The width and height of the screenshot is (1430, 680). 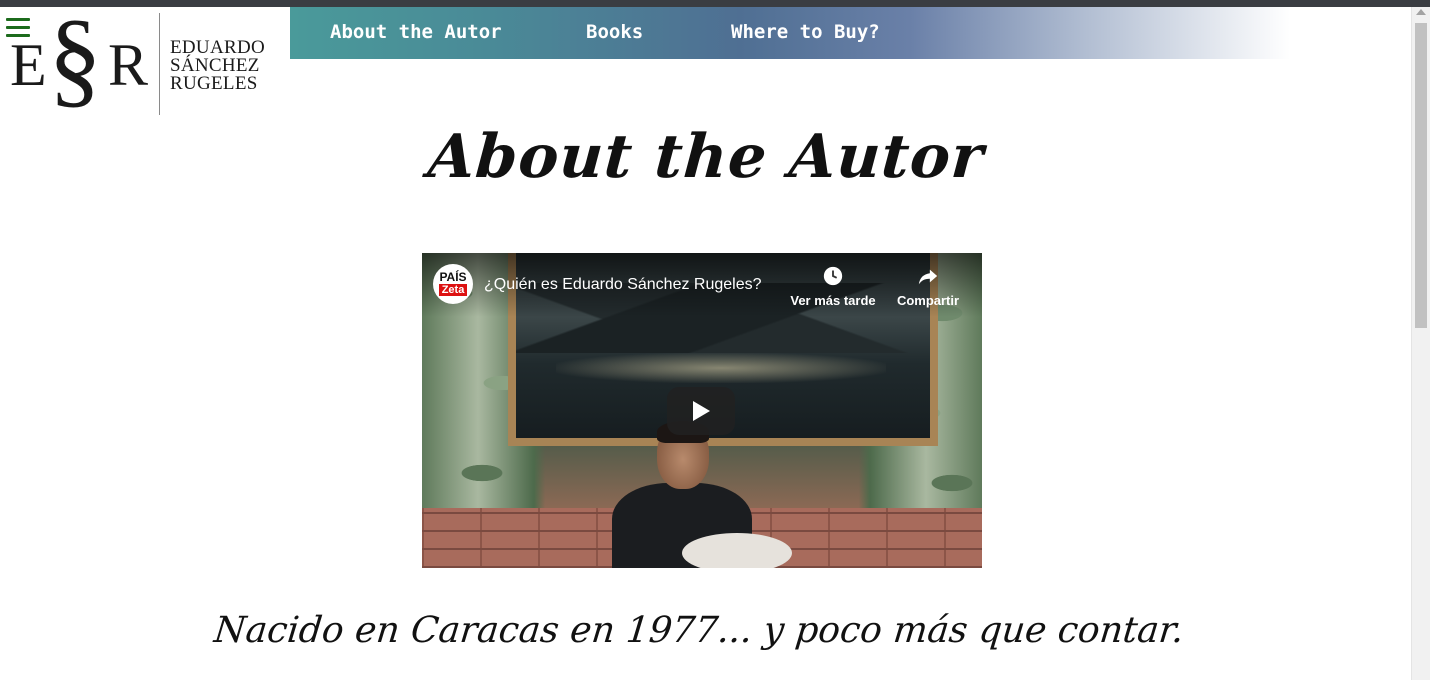 What do you see at coordinates (1420, 343) in the screenshot?
I see `vertical-scrollbar` at bounding box center [1420, 343].